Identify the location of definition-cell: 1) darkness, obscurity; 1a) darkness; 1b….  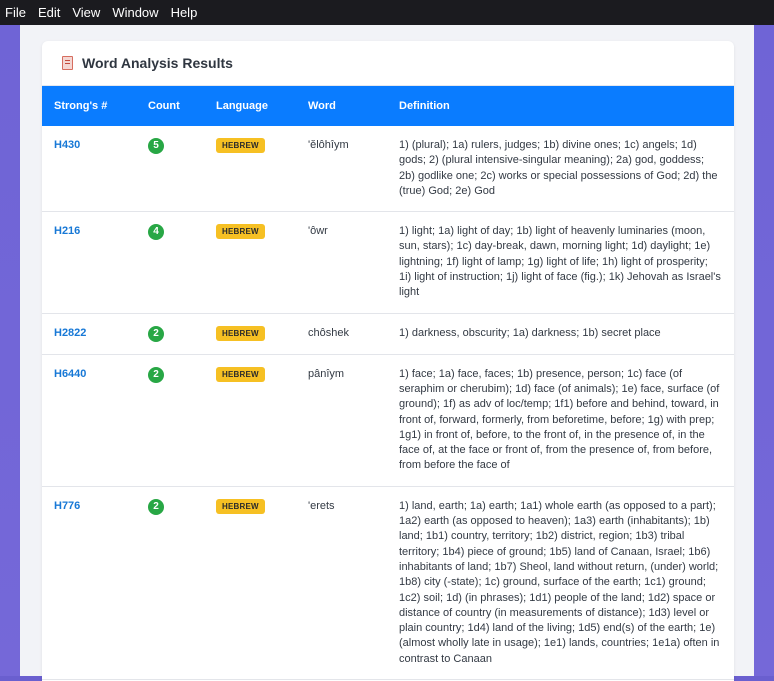
(560, 334).